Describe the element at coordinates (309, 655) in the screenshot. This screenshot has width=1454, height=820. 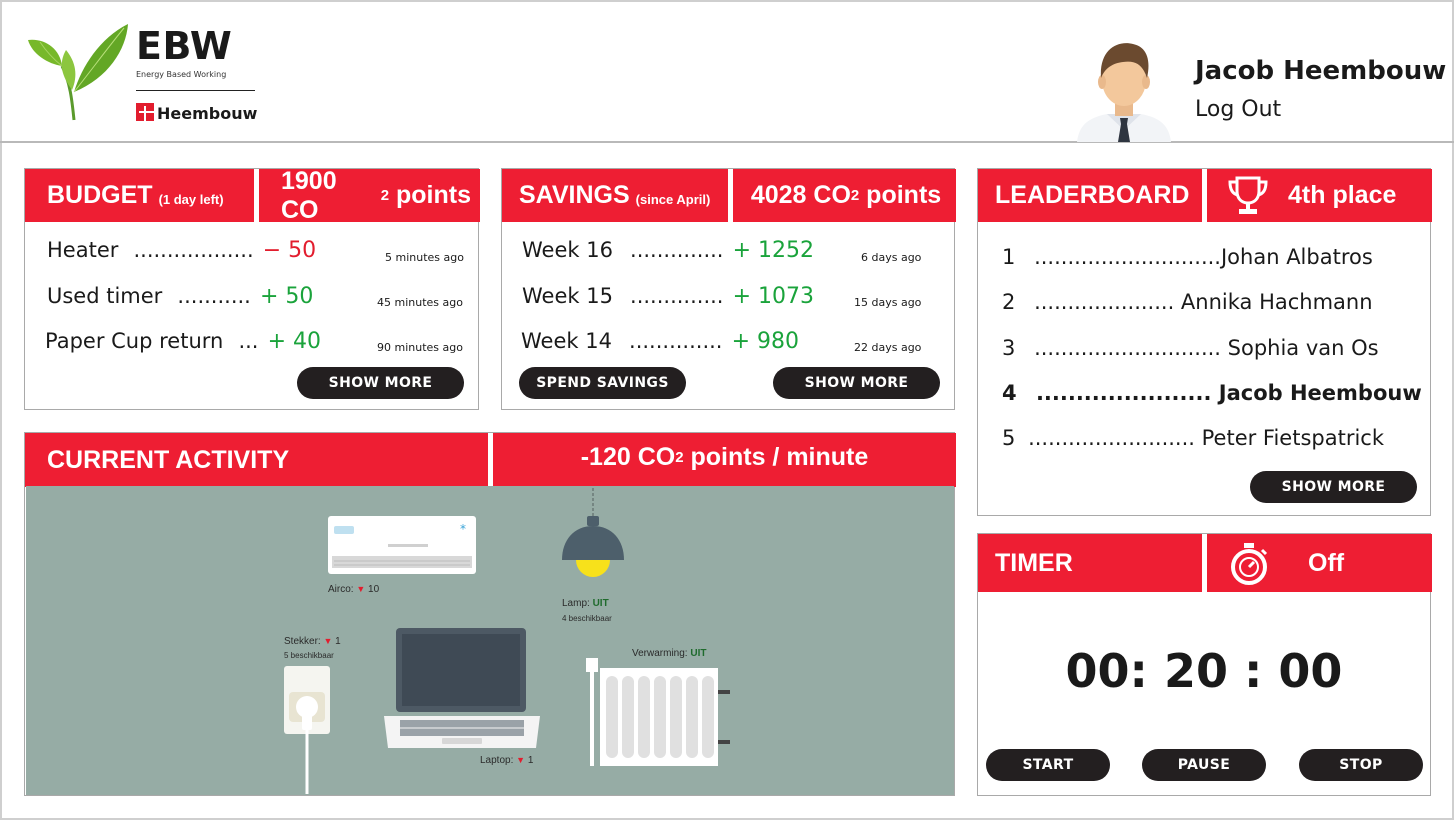
I see `stekker-available: 5 beschikbaar` at that location.